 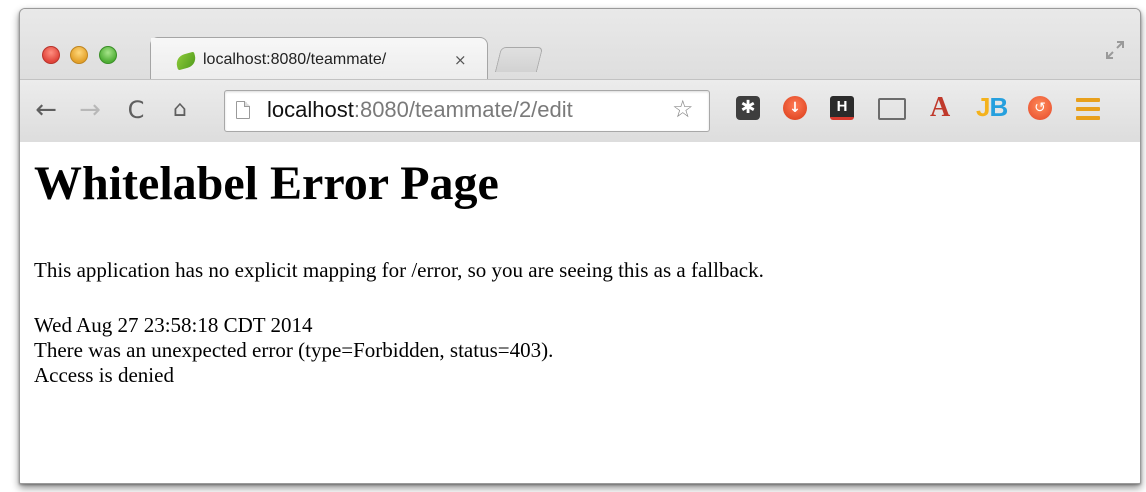 I want to click on home-button: ⌂, so click(x=180, y=110).